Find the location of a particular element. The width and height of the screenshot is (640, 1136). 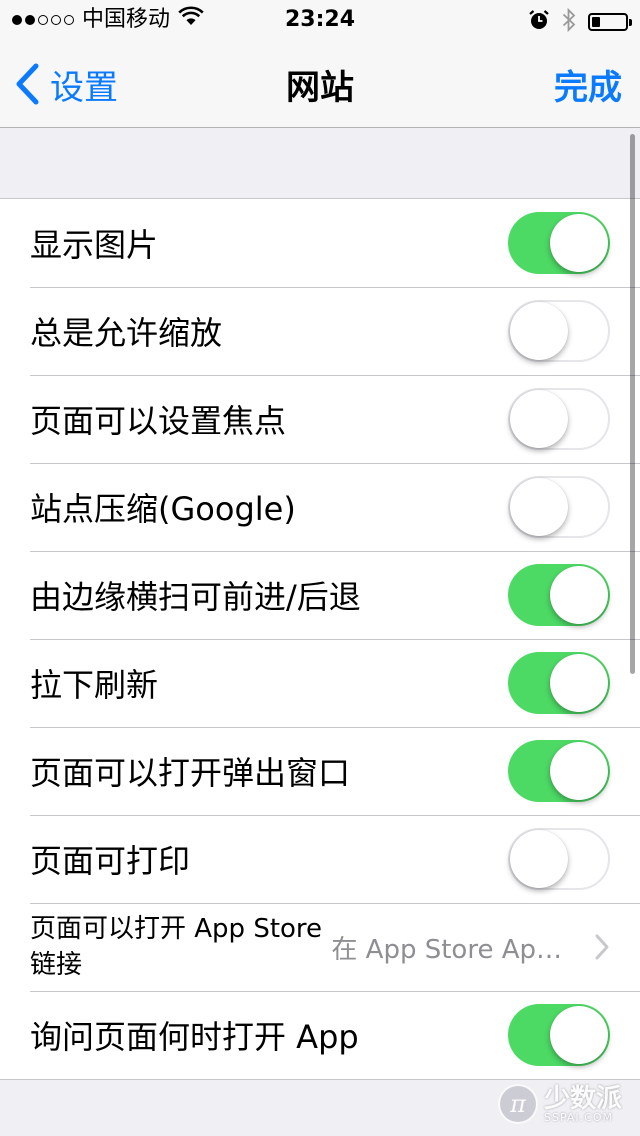

settings-row: 总是允许缩放 is located at coordinates (320, 331).